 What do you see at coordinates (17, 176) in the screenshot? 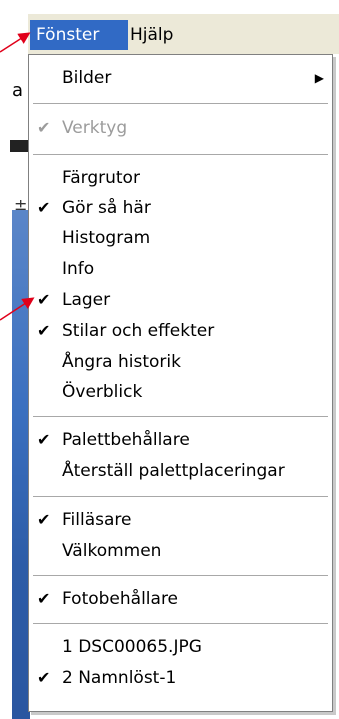
I see `annotation-arrows` at bounding box center [17, 176].